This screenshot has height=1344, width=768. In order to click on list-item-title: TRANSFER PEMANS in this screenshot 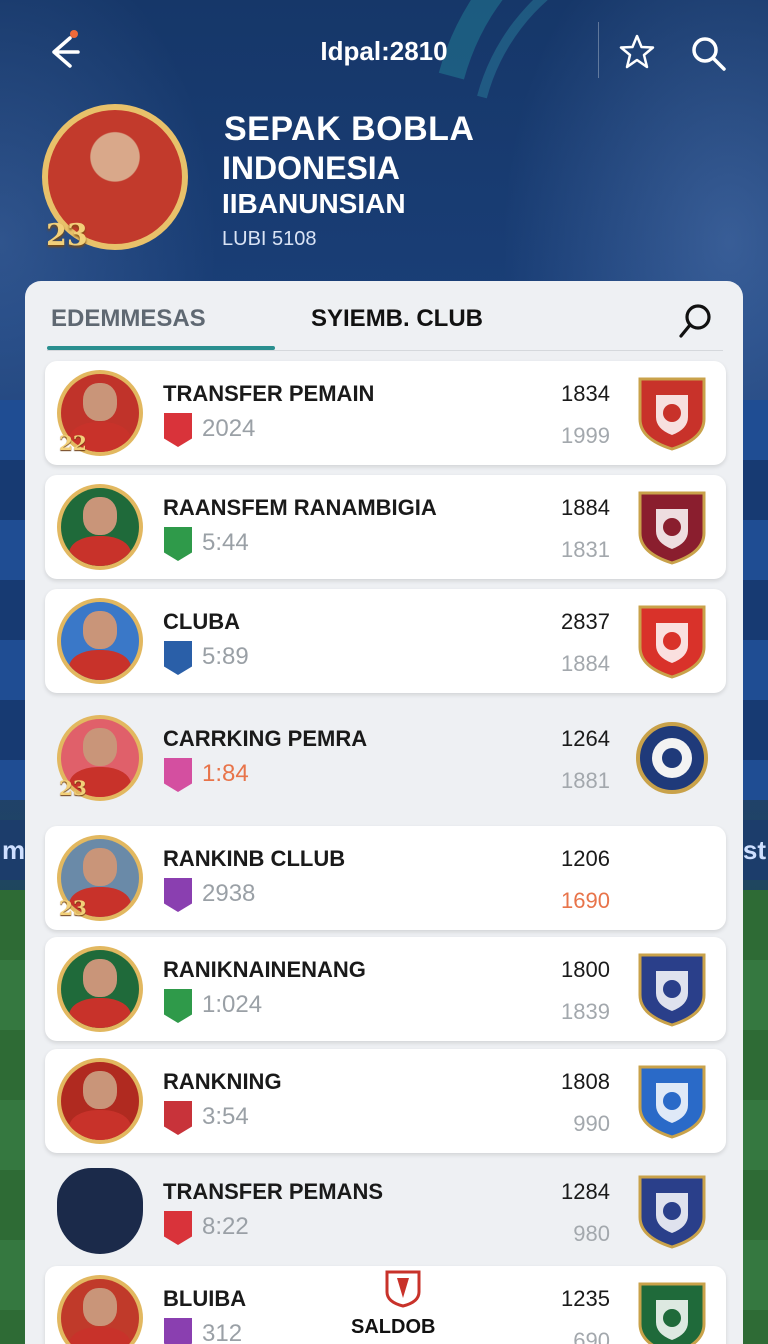, I will do `click(273, 1191)`.